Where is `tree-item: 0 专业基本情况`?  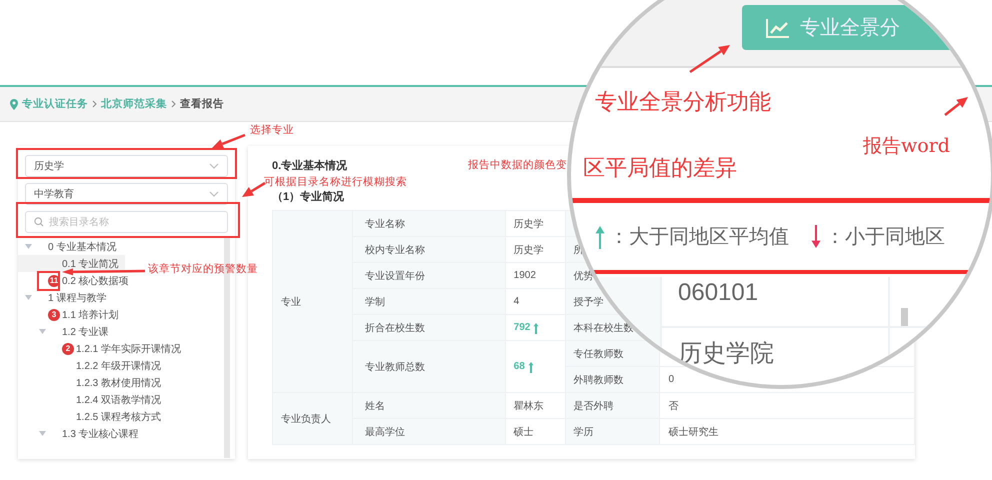
tree-item: 0 专业基本情况 is located at coordinates (70, 246).